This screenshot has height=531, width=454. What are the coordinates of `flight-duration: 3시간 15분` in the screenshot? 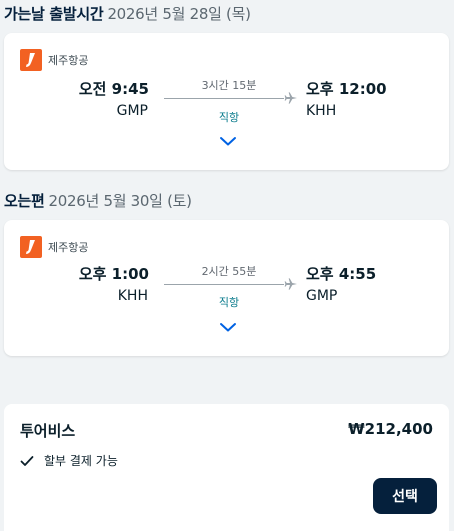 It's located at (229, 85).